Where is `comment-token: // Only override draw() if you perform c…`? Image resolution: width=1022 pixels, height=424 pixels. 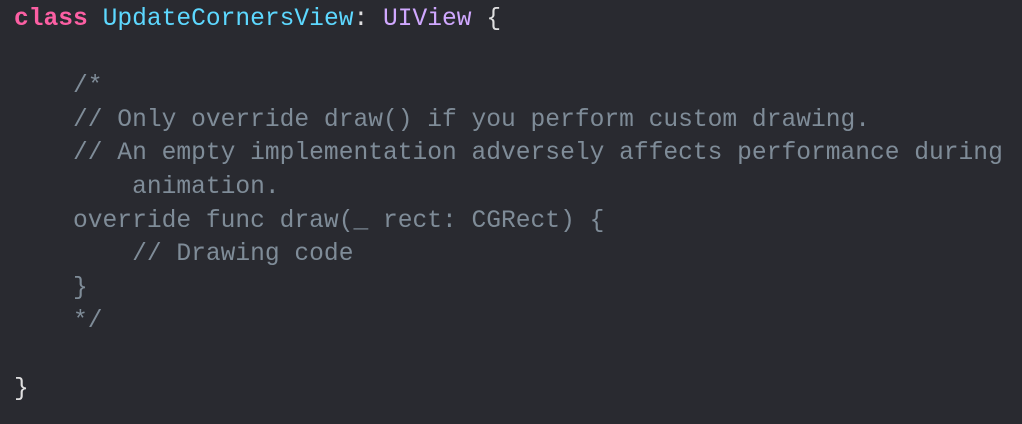 comment-token: // Only override draw() if you perform c… is located at coordinates (442, 120).